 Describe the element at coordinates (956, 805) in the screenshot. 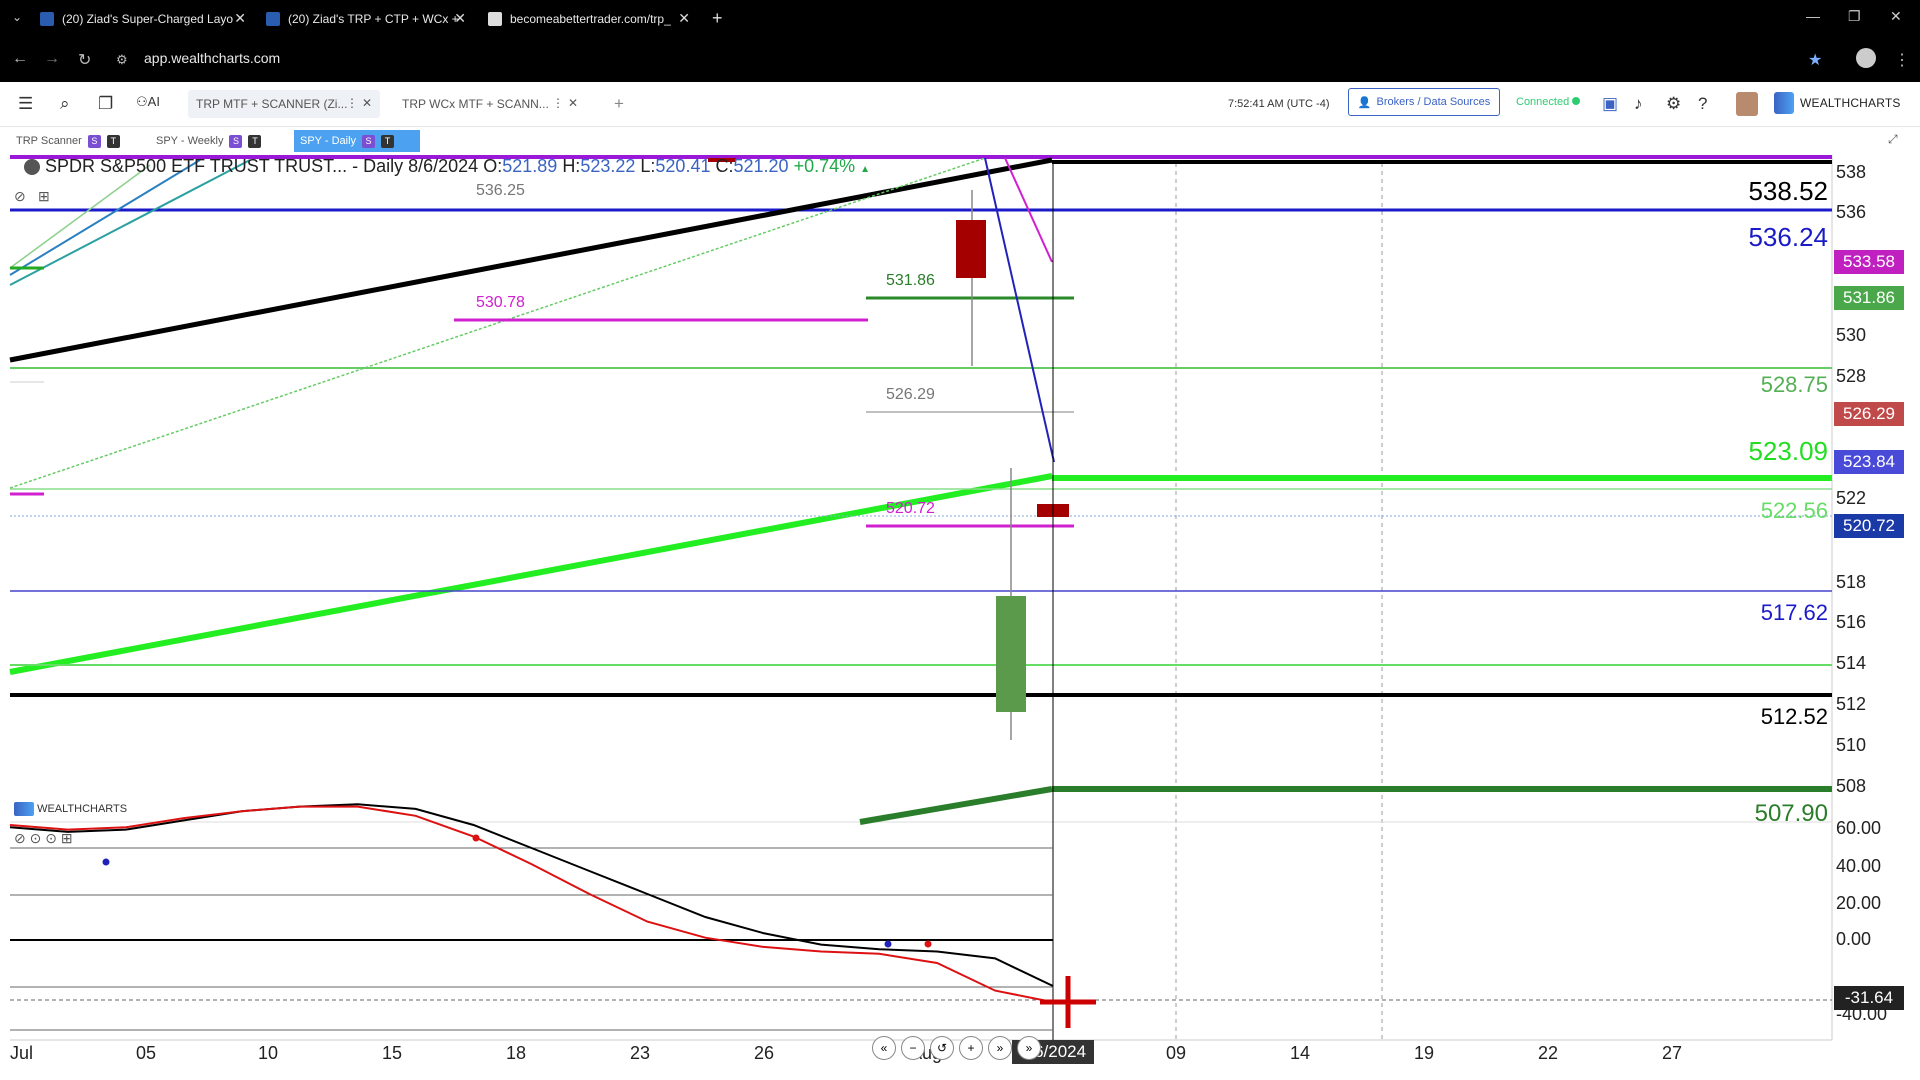

I see `dark-green-trend` at that location.